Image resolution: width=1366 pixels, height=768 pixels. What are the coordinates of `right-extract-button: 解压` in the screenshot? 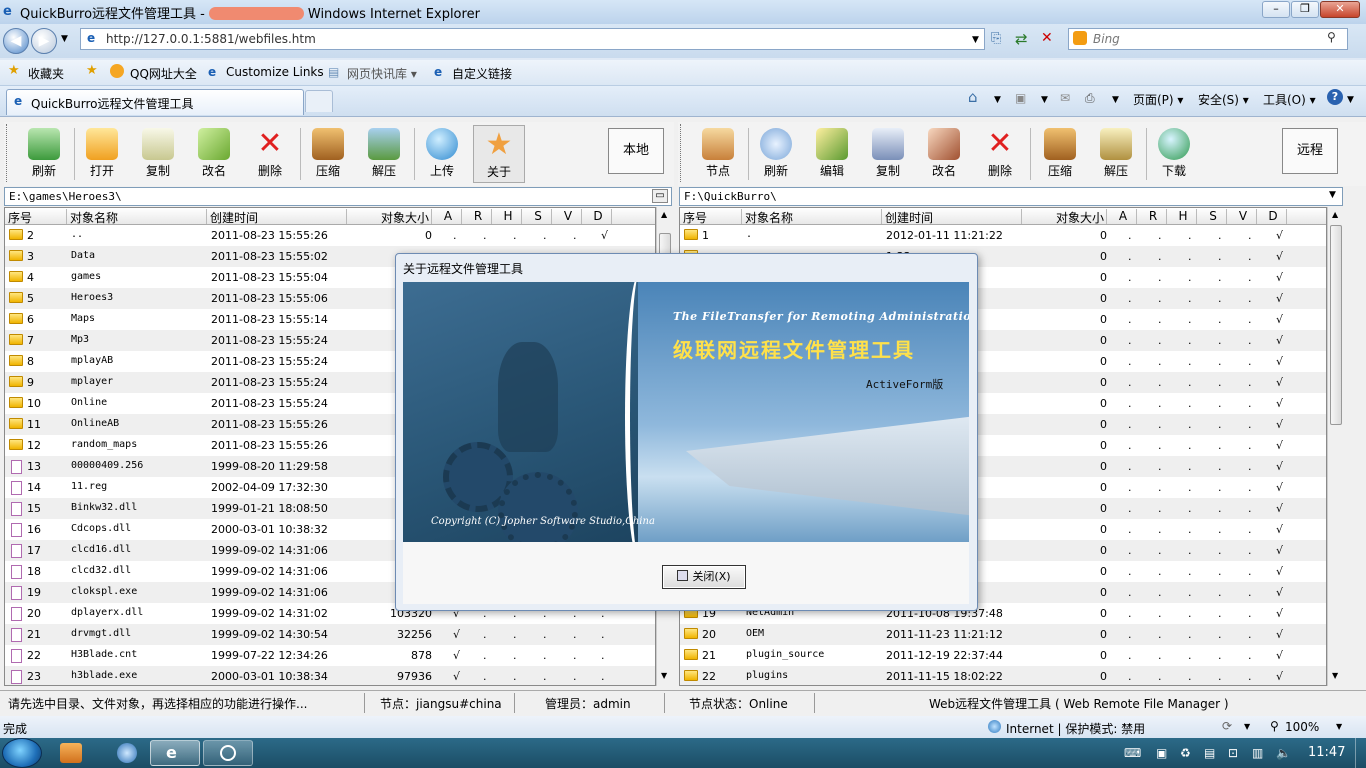 It's located at (1116, 154).